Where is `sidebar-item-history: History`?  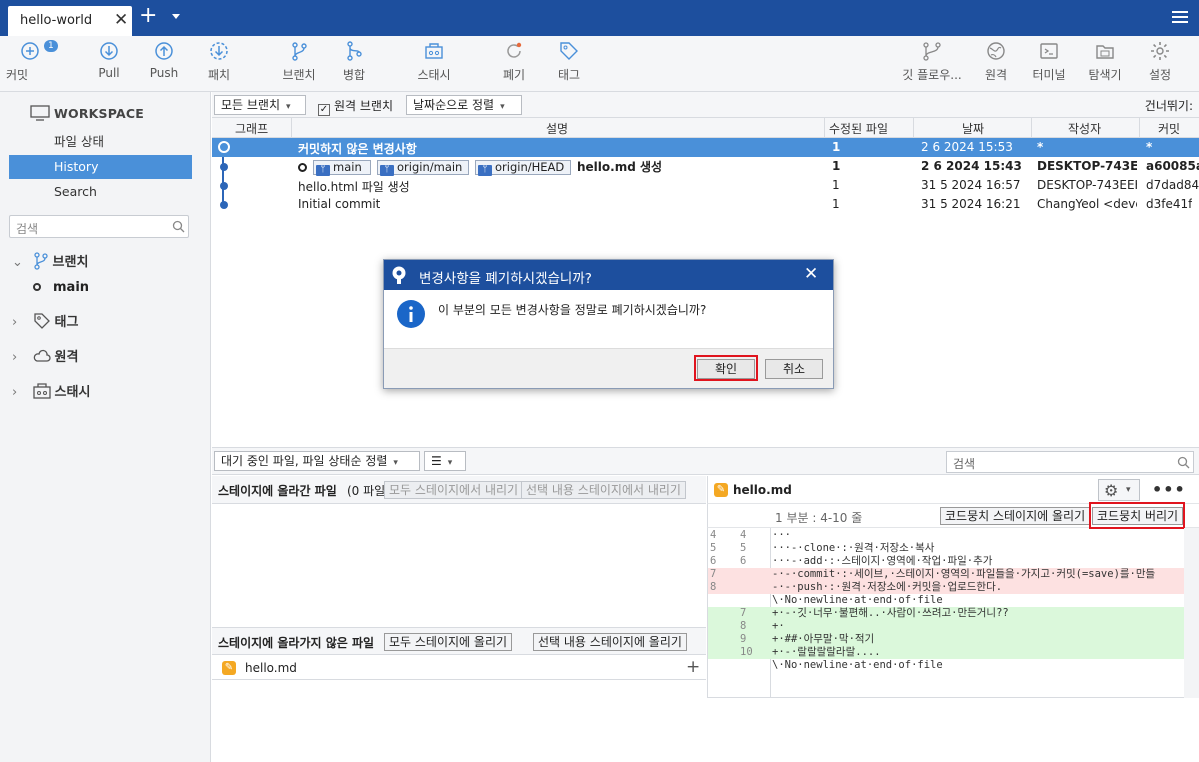 sidebar-item-history: History is located at coordinates (100, 167).